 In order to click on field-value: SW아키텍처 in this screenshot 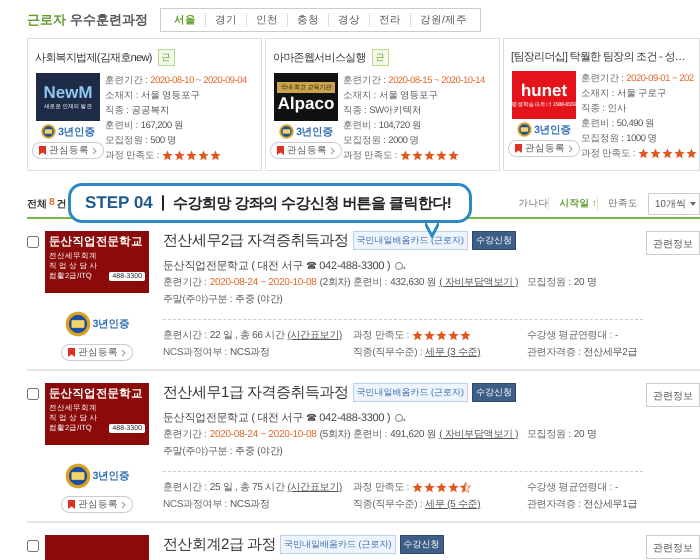, I will do `click(395, 111)`.